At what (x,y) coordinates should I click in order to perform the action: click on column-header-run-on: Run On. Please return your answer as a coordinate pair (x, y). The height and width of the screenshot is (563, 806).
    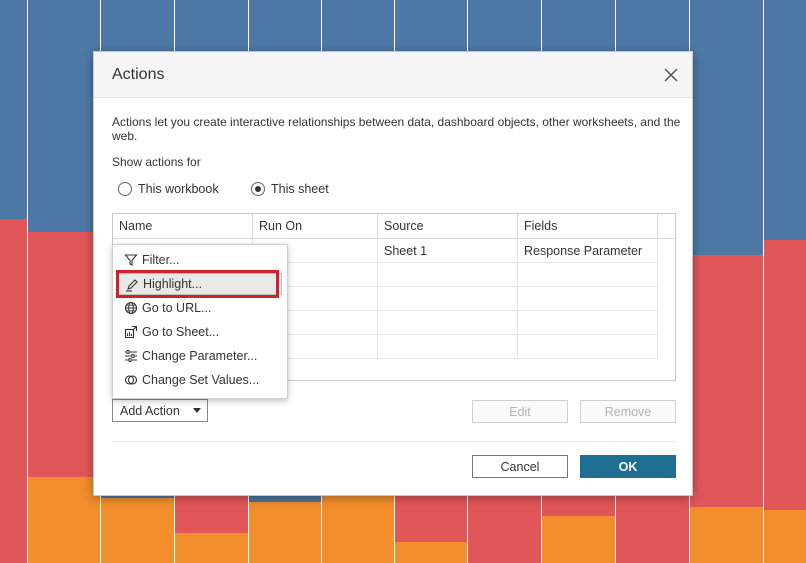
    Looking at the image, I should click on (315, 226).